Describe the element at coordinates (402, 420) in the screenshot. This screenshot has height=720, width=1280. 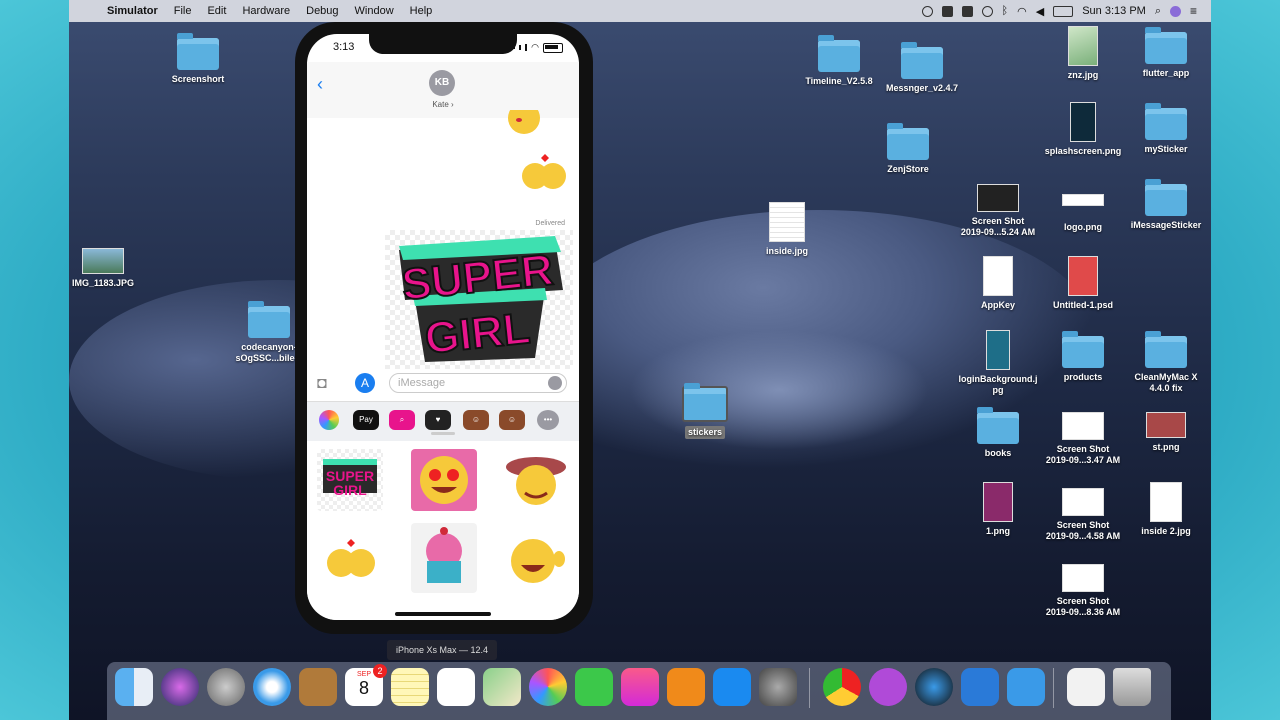
I see `image-search-app-icon: ⌕` at that location.